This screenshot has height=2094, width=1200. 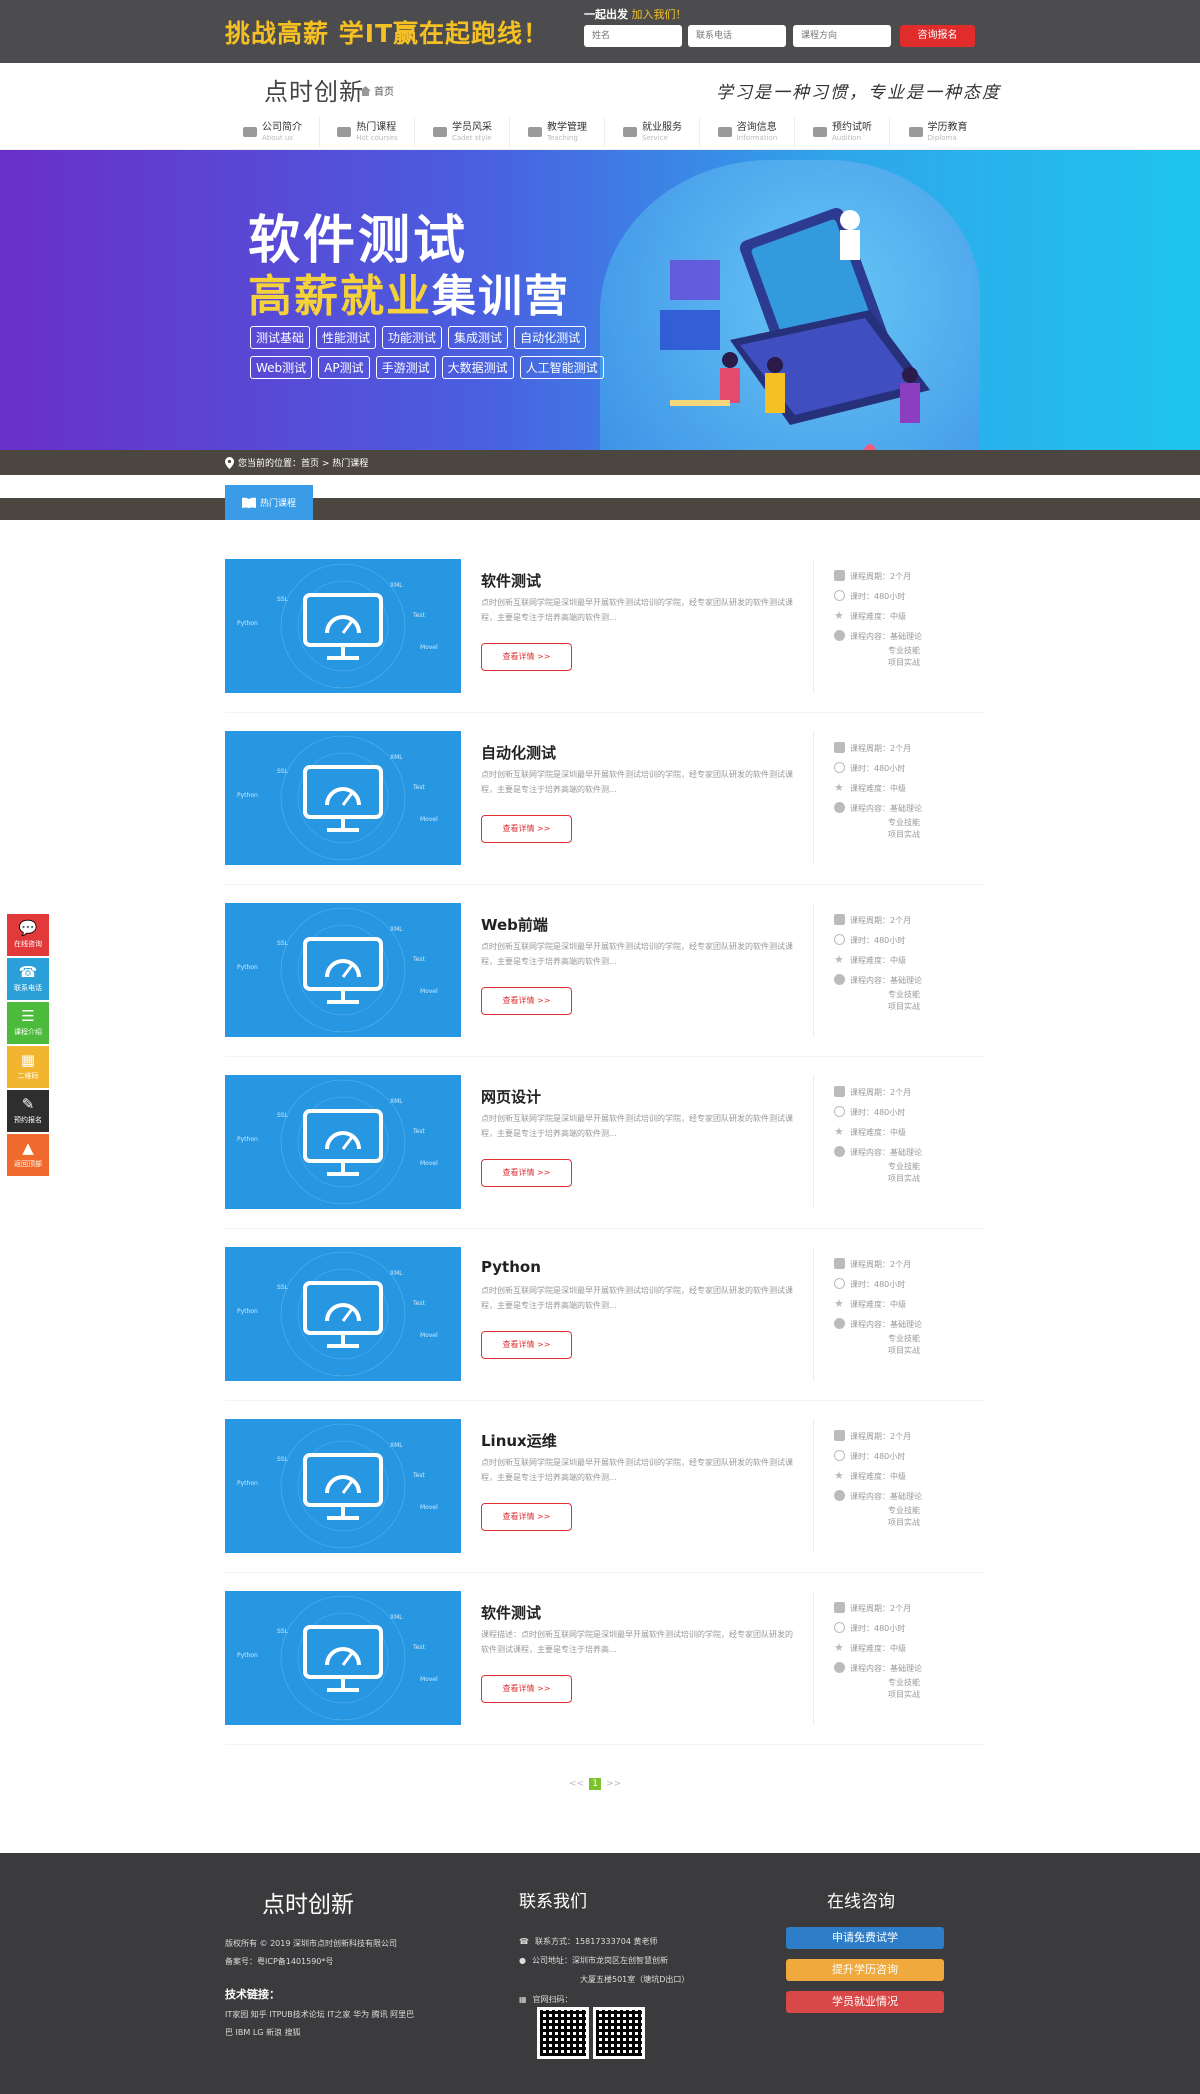 What do you see at coordinates (314, 91) in the screenshot?
I see `logo-text: 点时创新` at bounding box center [314, 91].